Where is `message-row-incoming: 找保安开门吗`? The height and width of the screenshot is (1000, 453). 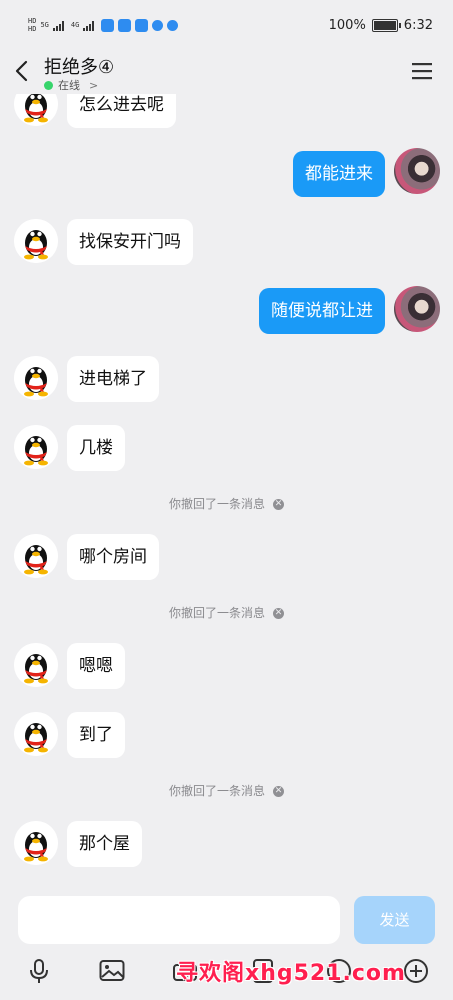 message-row-incoming: 找保安开门吗 is located at coordinates (226, 244).